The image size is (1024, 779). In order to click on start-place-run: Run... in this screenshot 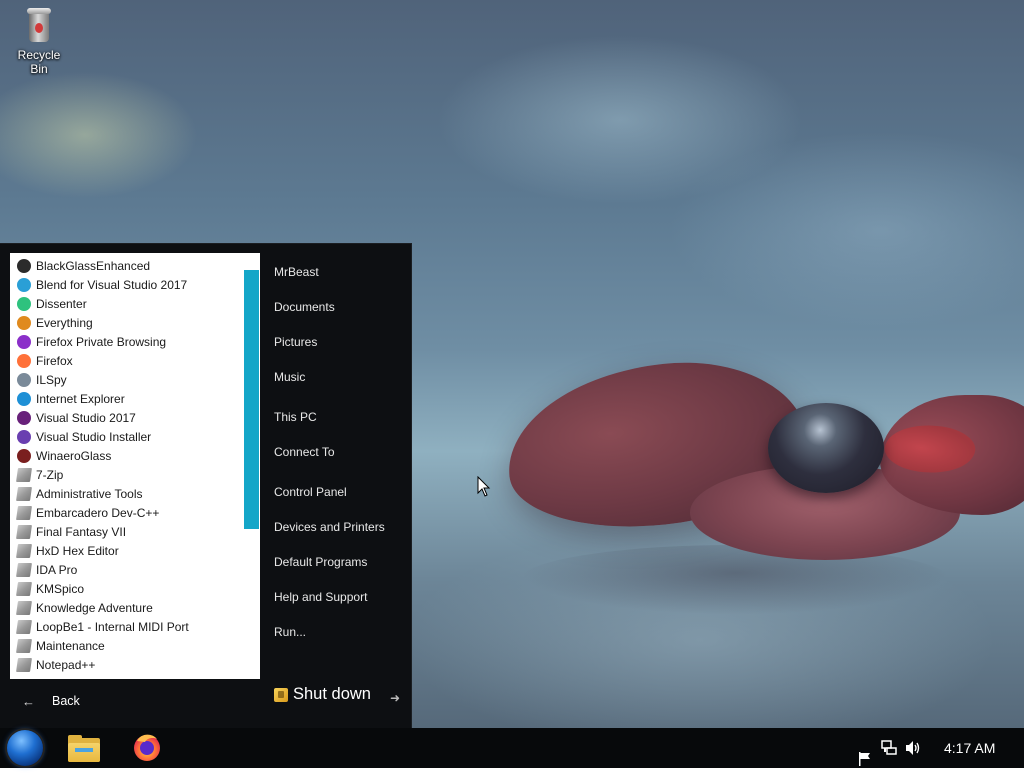, I will do `click(290, 632)`.